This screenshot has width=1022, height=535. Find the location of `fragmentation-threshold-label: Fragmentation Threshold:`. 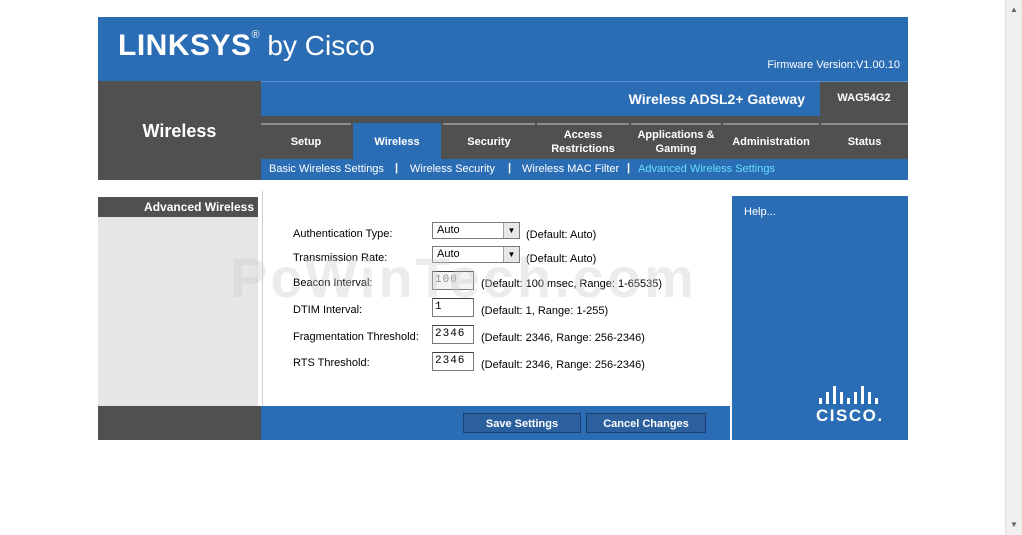

fragmentation-threshold-label: Fragmentation Threshold: is located at coordinates (356, 337).